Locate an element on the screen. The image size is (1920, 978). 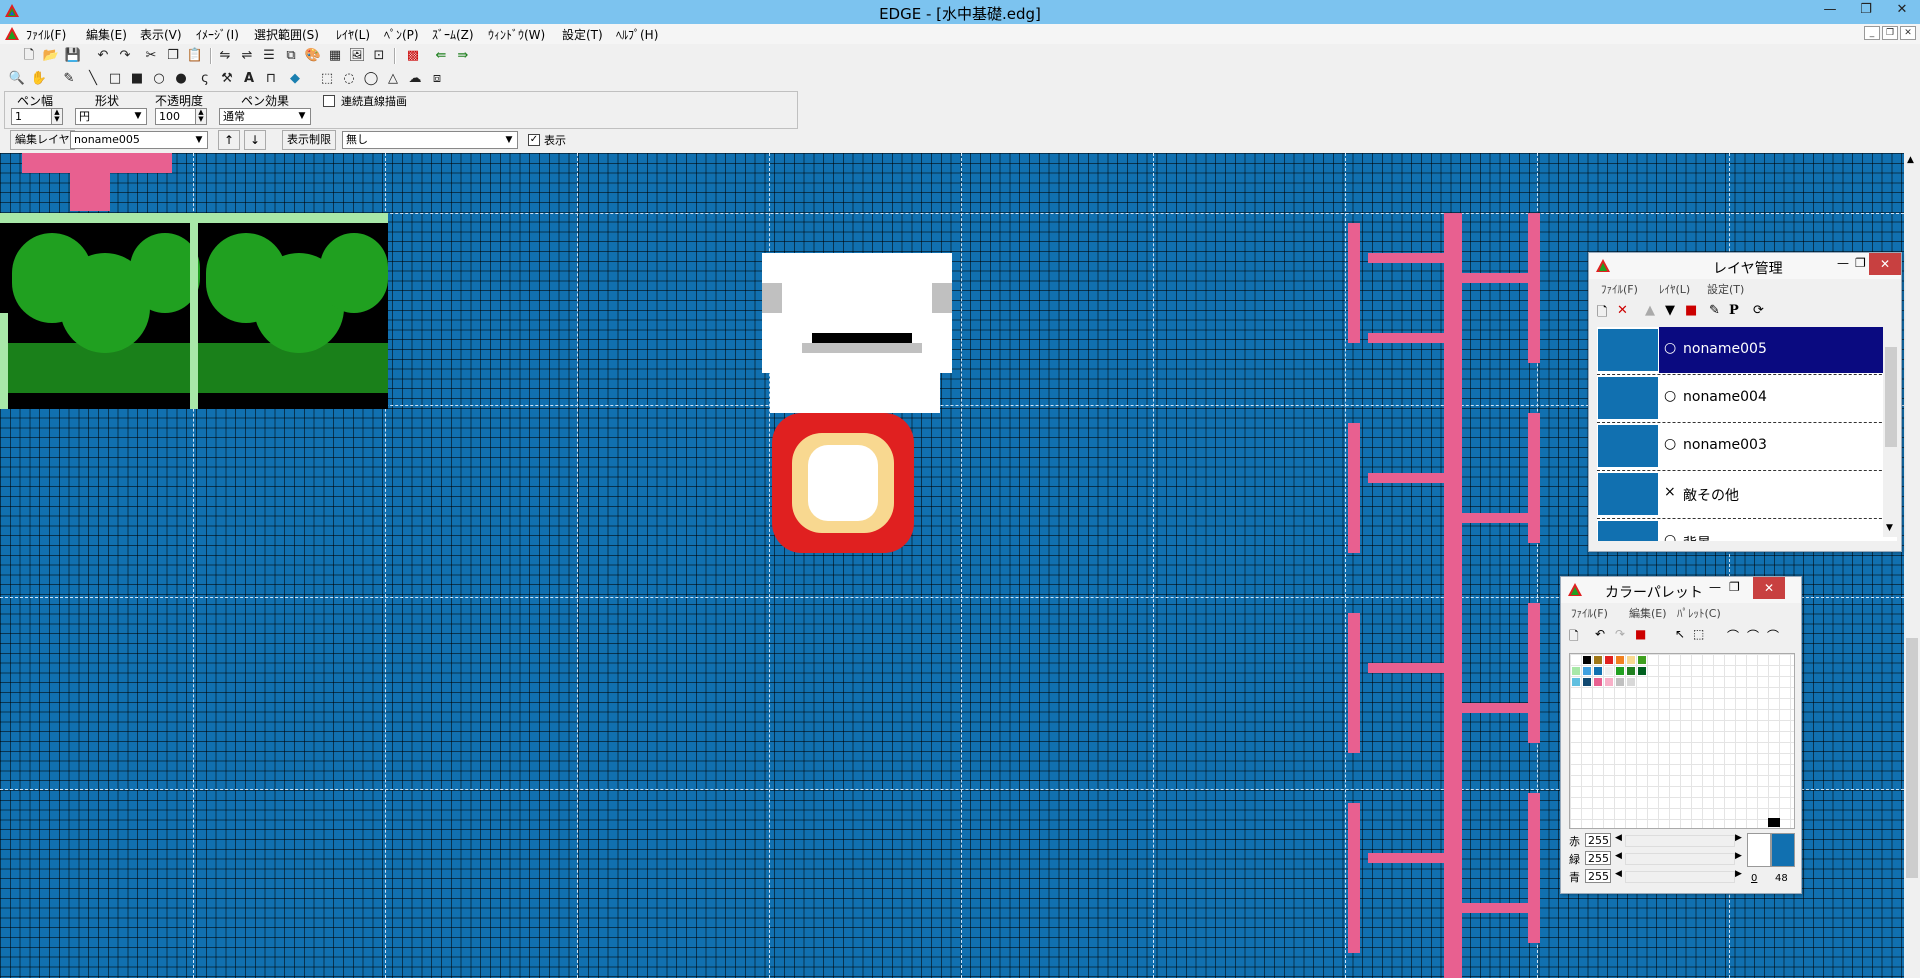
preview-icon: 🖼 is located at coordinates (357, 56).